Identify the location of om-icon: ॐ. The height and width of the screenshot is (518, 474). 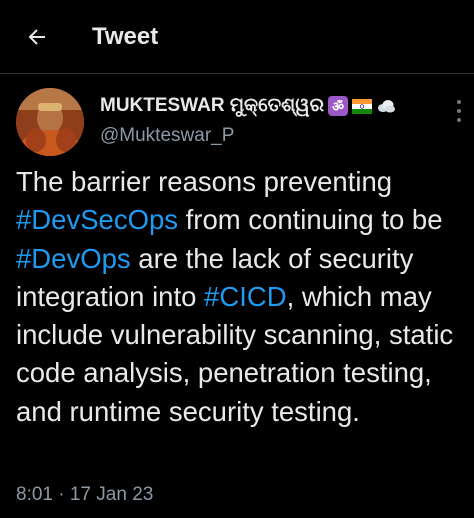
(338, 106).